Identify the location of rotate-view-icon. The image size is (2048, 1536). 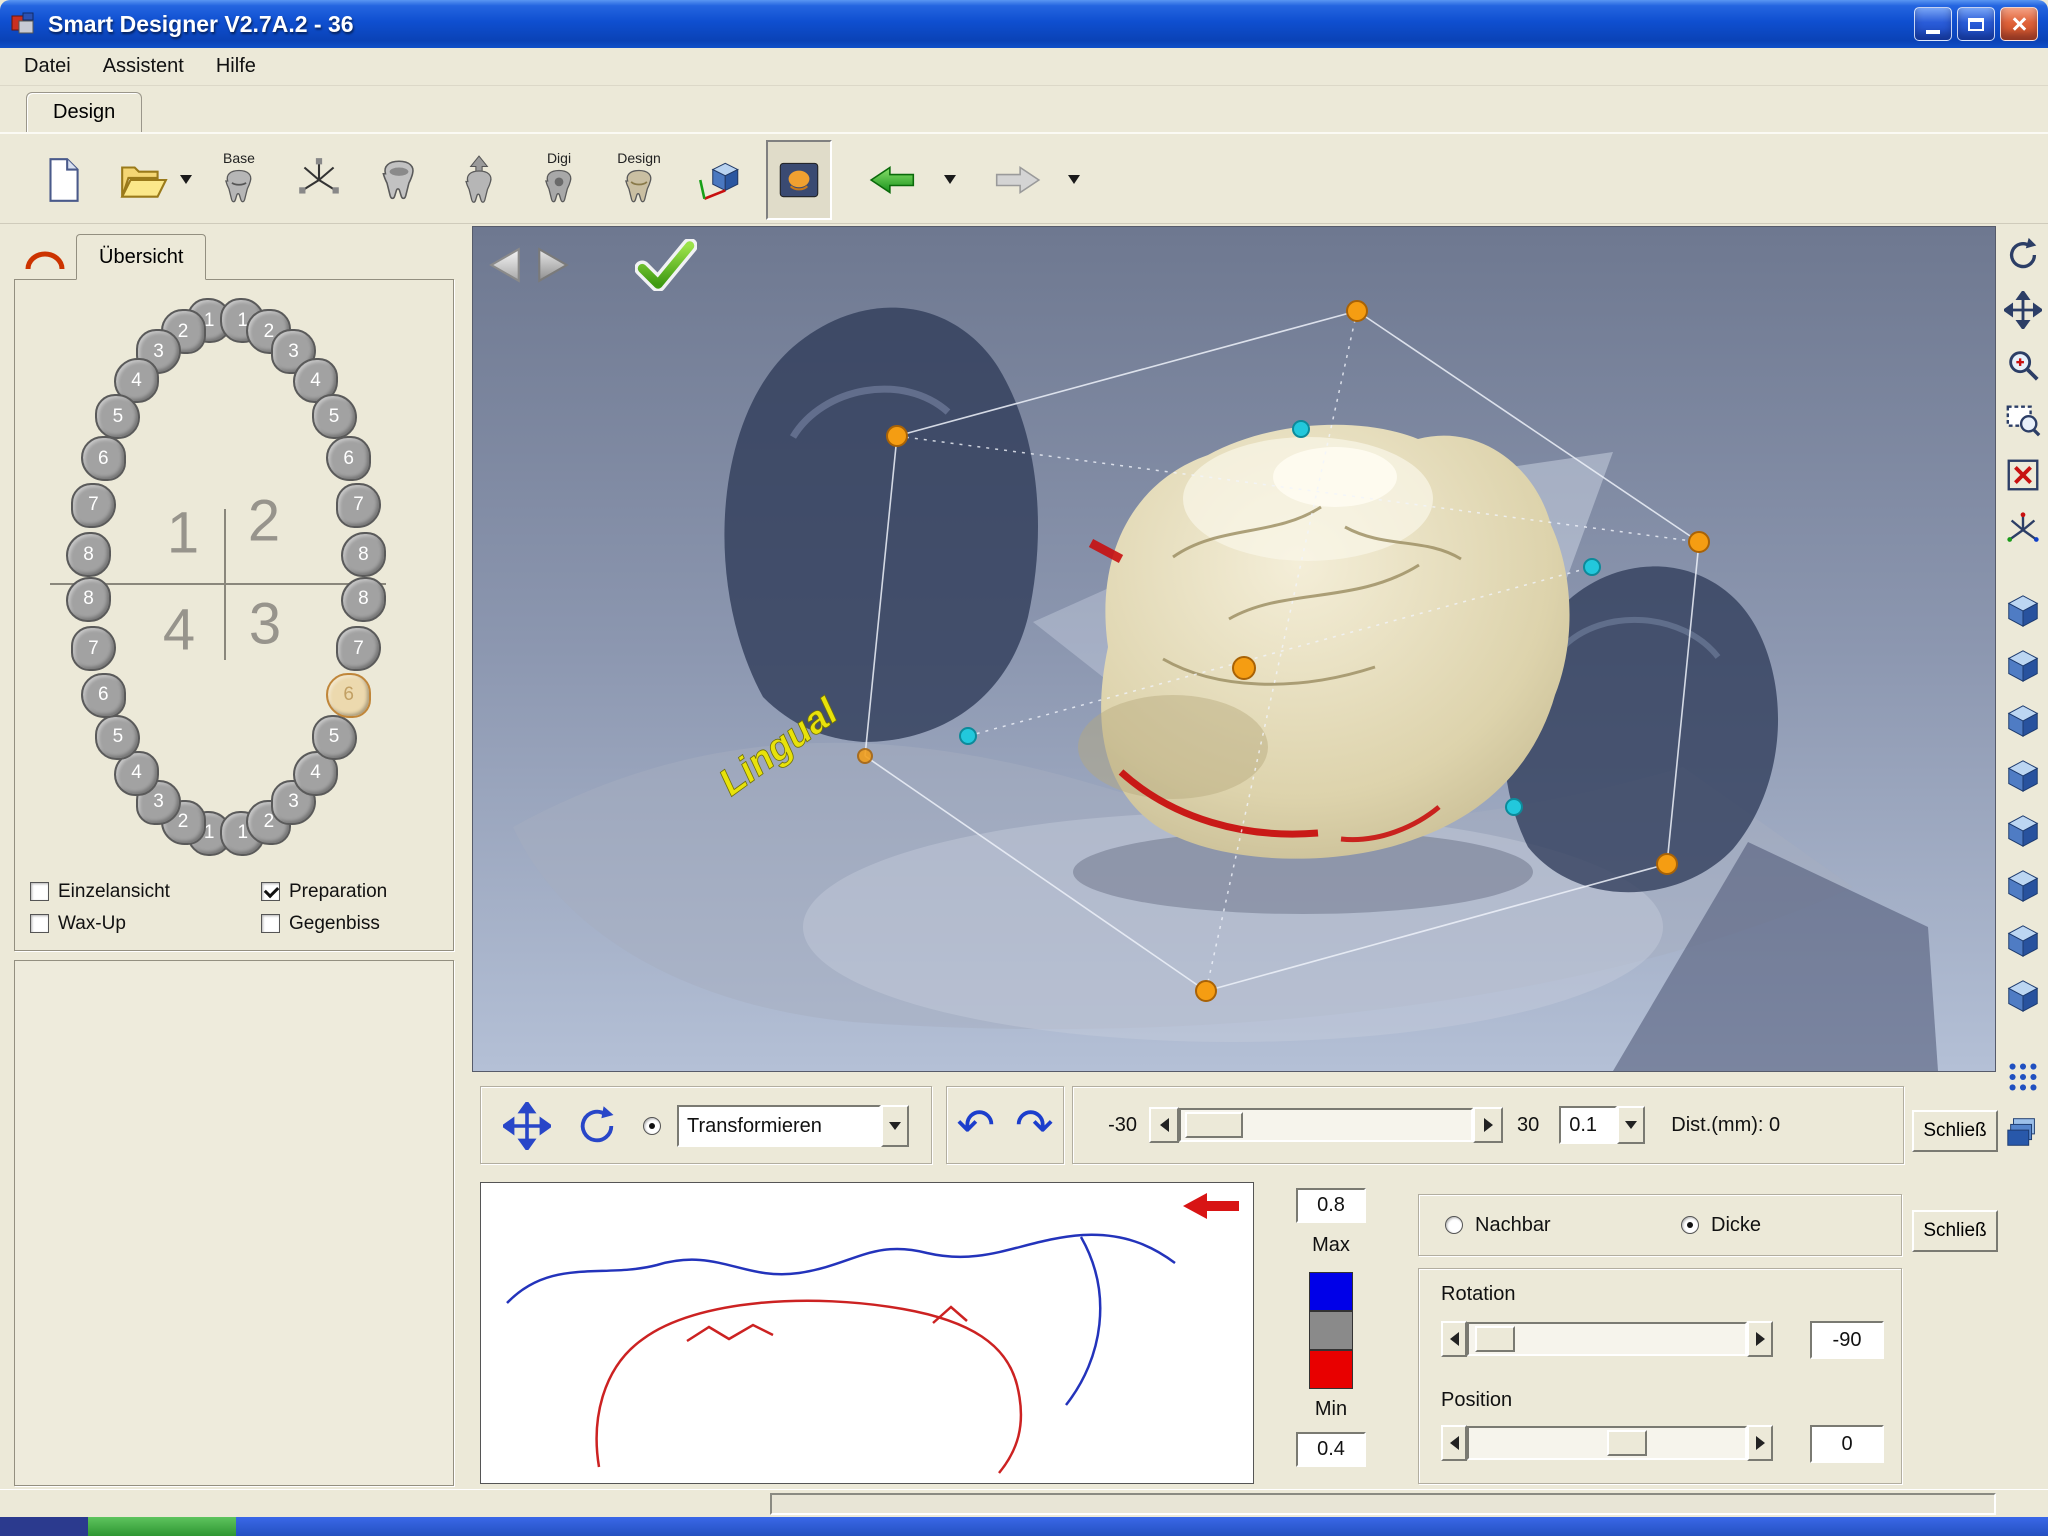
(2023, 255).